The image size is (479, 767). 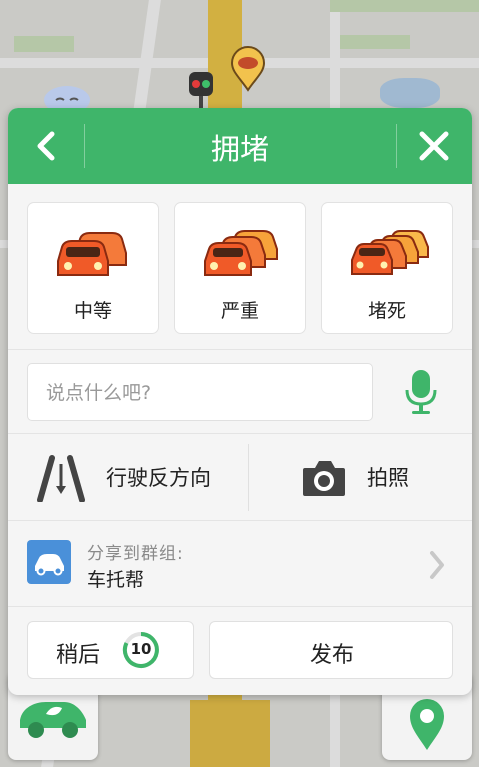 What do you see at coordinates (324, 478) in the screenshot?
I see `camera-icon` at bounding box center [324, 478].